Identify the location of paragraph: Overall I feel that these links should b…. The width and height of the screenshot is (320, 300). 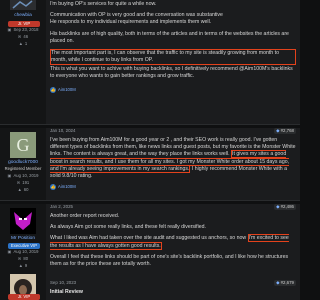
(169, 260).